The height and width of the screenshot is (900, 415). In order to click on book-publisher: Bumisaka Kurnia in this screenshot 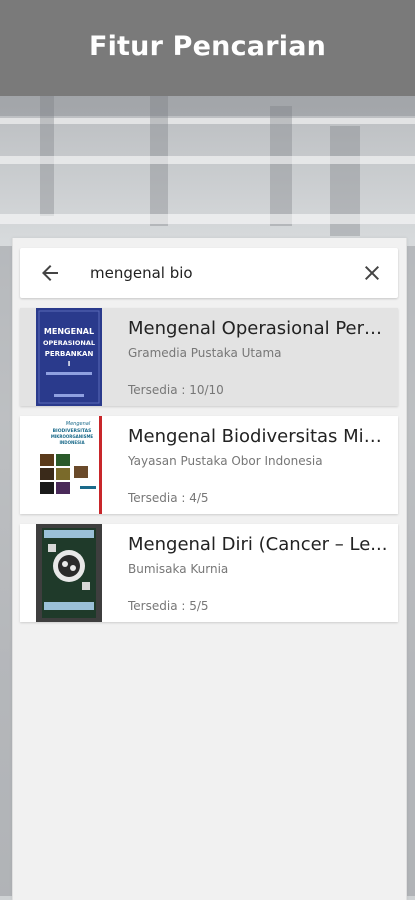, I will do `click(178, 569)`.